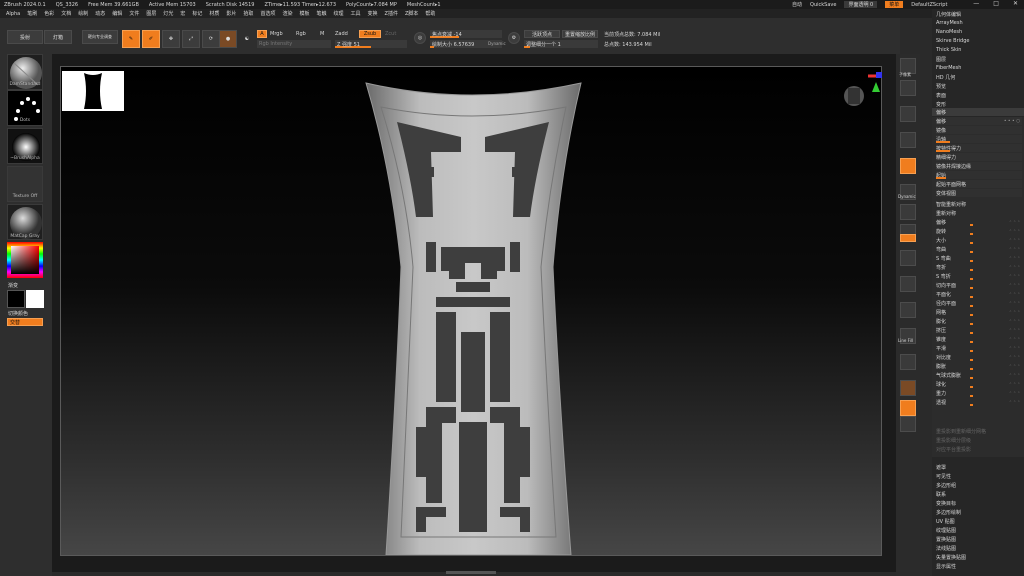 This screenshot has height=576, width=1024. Describe the element at coordinates (979, 213) in the screenshot. I see `deform-control: 重新对称` at that location.